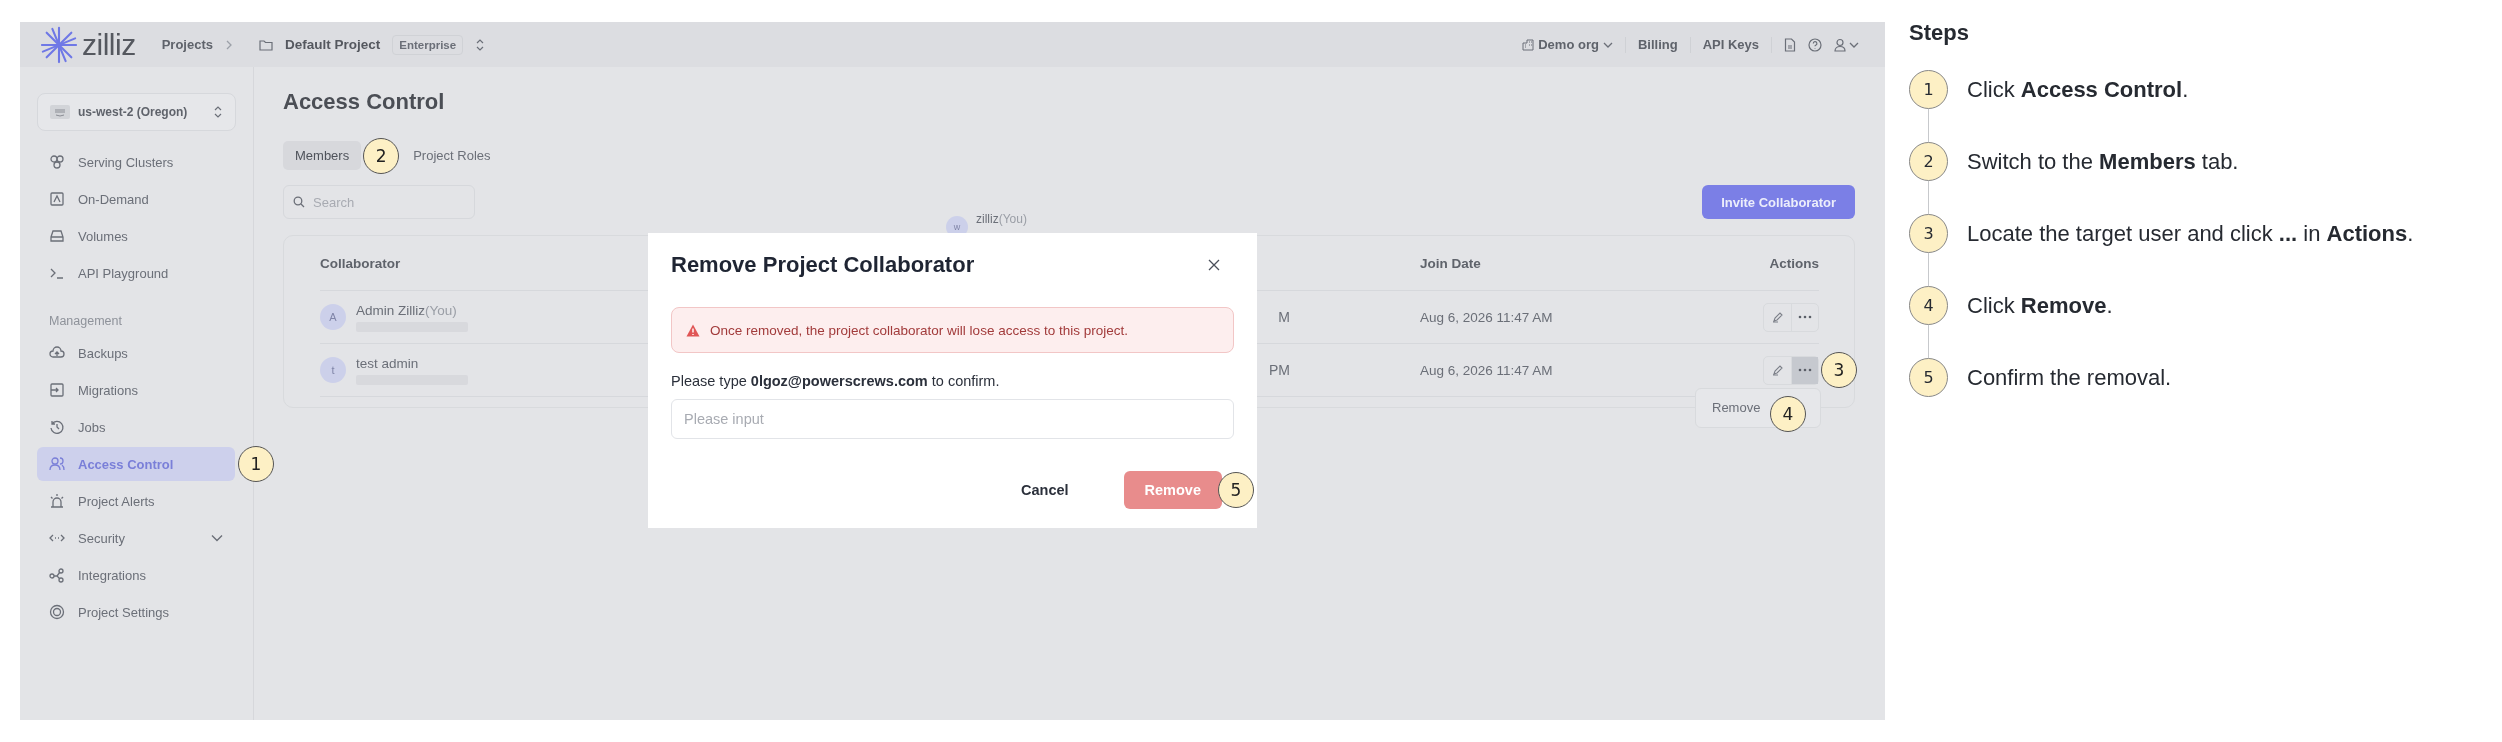  I want to click on help-icon, so click(1815, 44).